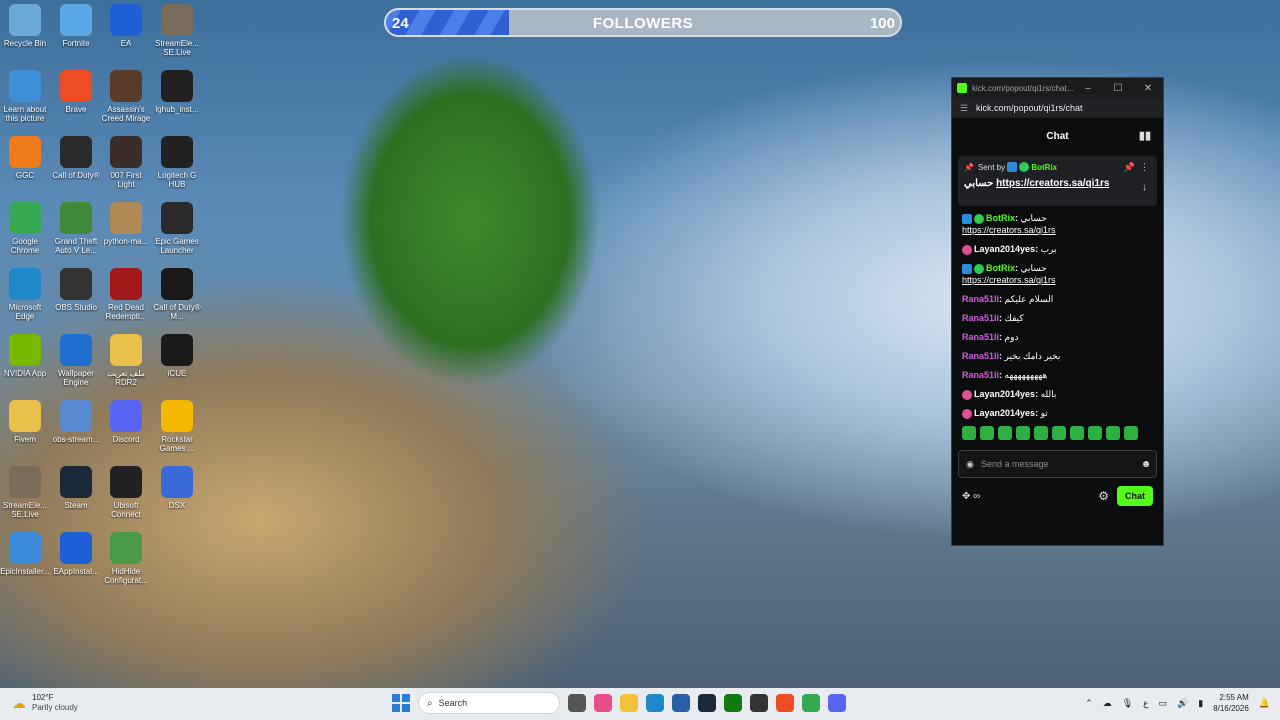  What do you see at coordinates (45, 703) in the screenshot?
I see `weather-widget: ☁ 102°F Partly cloudy` at bounding box center [45, 703].